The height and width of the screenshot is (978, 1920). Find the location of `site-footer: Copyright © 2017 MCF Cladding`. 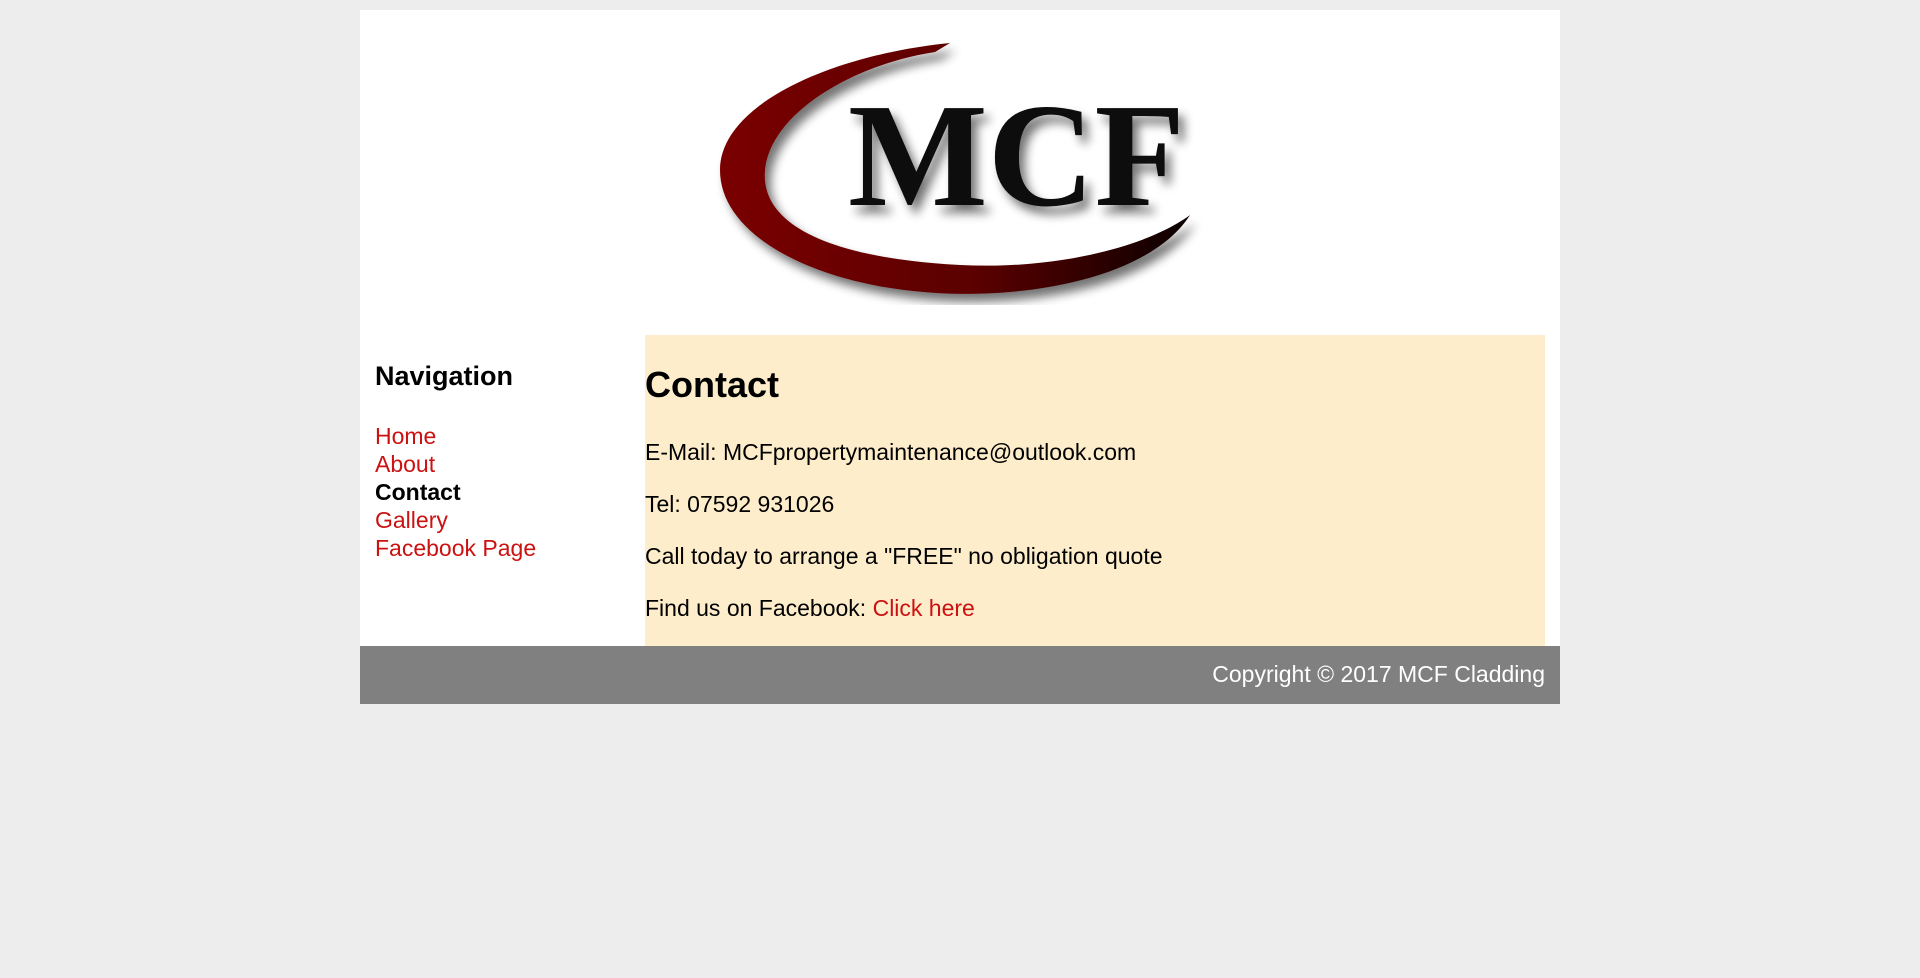

site-footer: Copyright © 2017 MCF Cladding is located at coordinates (960, 675).